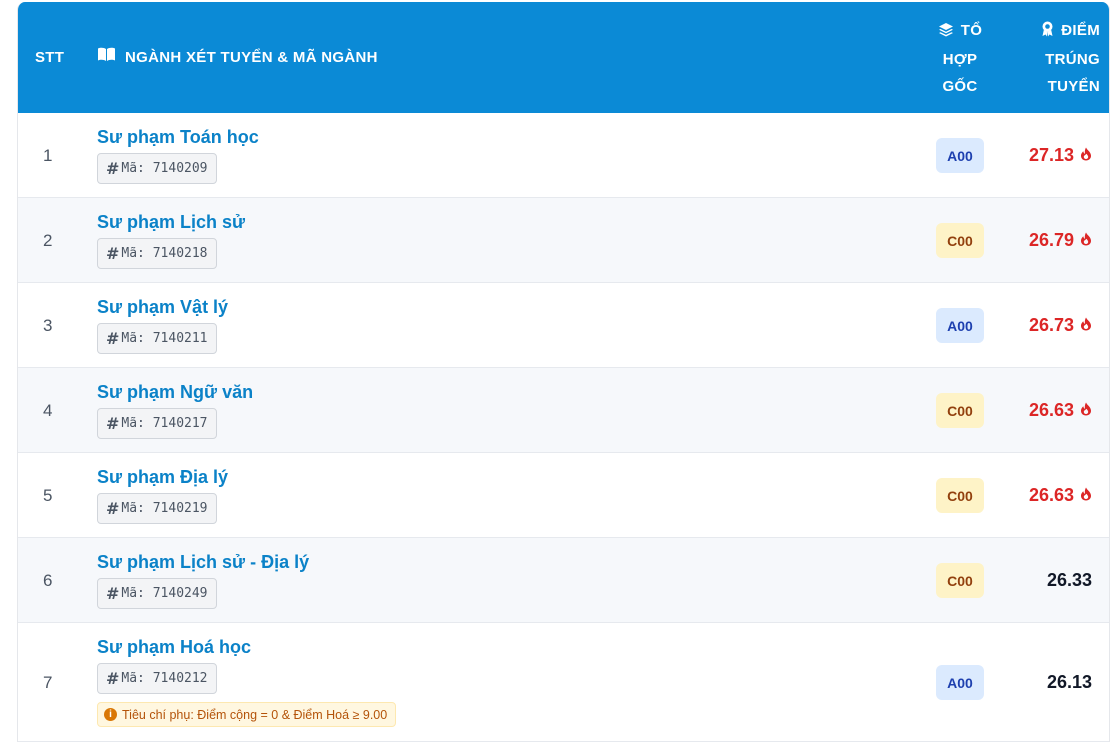  Describe the element at coordinates (48, 682) in the screenshot. I see `row-stt: 7` at that location.